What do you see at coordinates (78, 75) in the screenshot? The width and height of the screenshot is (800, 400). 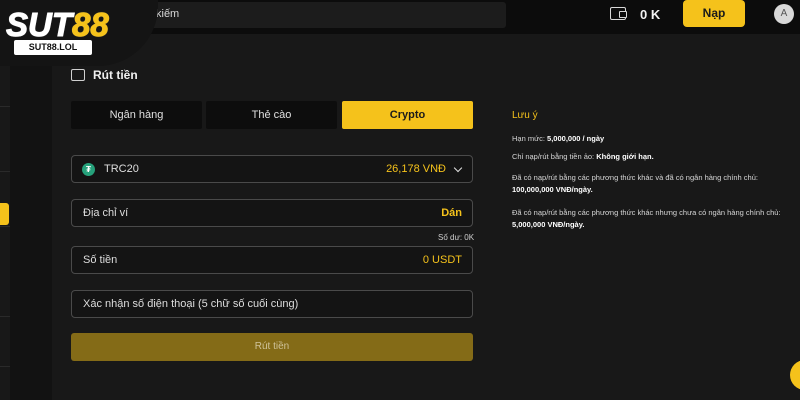 I see `withdraw-icon` at bounding box center [78, 75].